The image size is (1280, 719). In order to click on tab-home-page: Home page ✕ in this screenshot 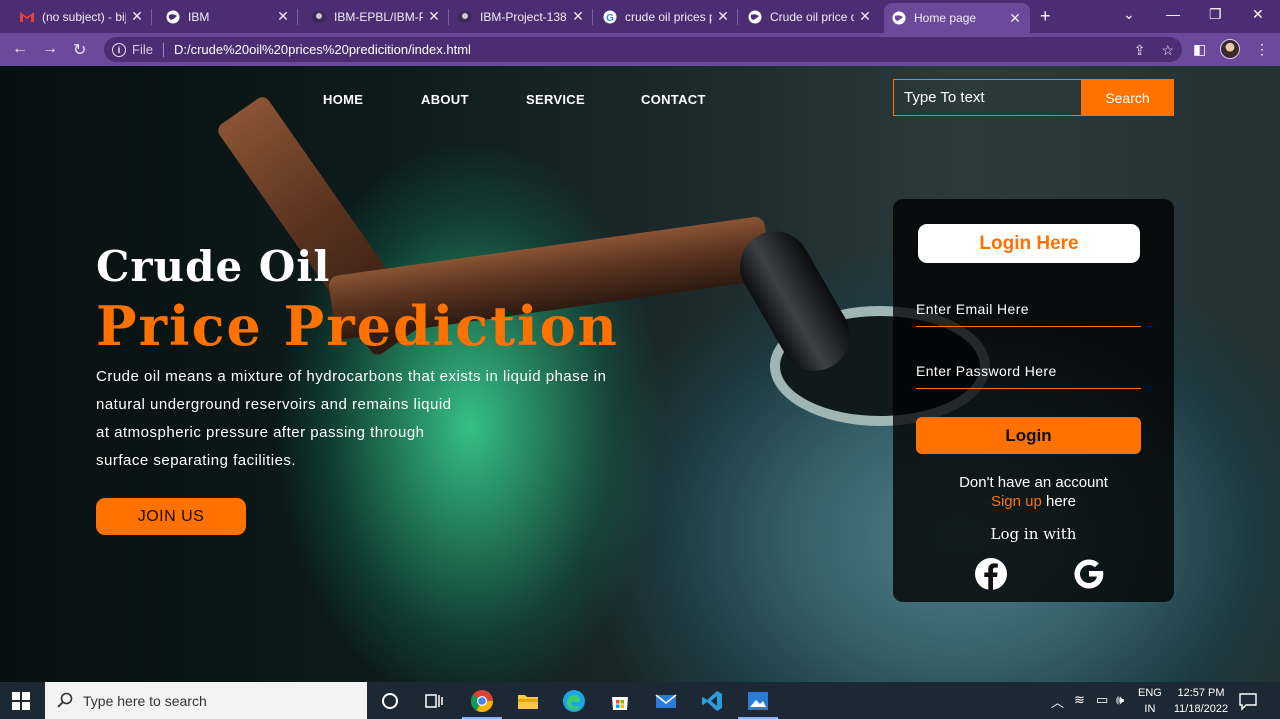, I will do `click(957, 18)`.